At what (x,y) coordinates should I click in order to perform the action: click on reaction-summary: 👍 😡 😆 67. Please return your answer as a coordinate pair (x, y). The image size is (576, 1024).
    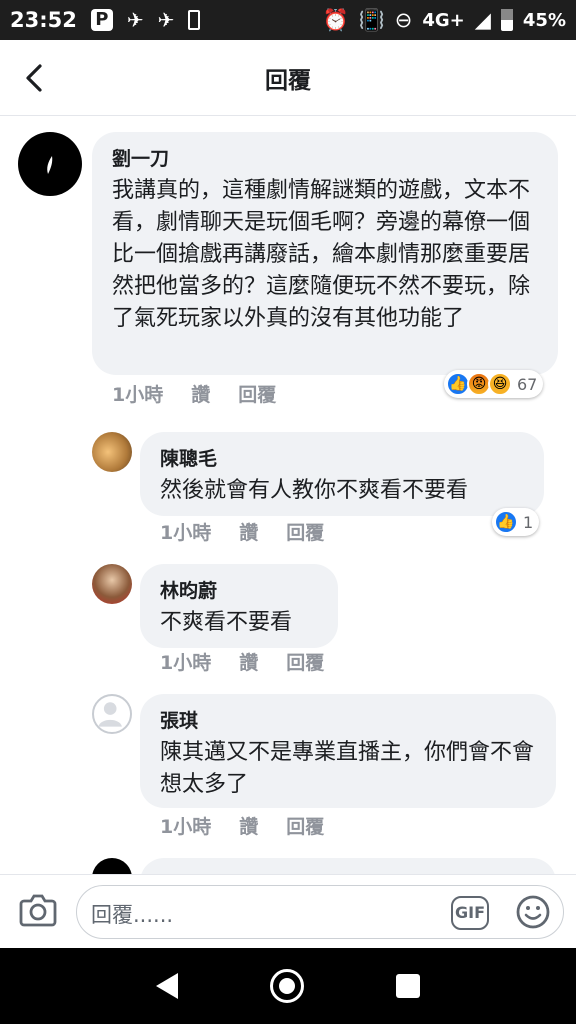
    Looking at the image, I should click on (494, 384).